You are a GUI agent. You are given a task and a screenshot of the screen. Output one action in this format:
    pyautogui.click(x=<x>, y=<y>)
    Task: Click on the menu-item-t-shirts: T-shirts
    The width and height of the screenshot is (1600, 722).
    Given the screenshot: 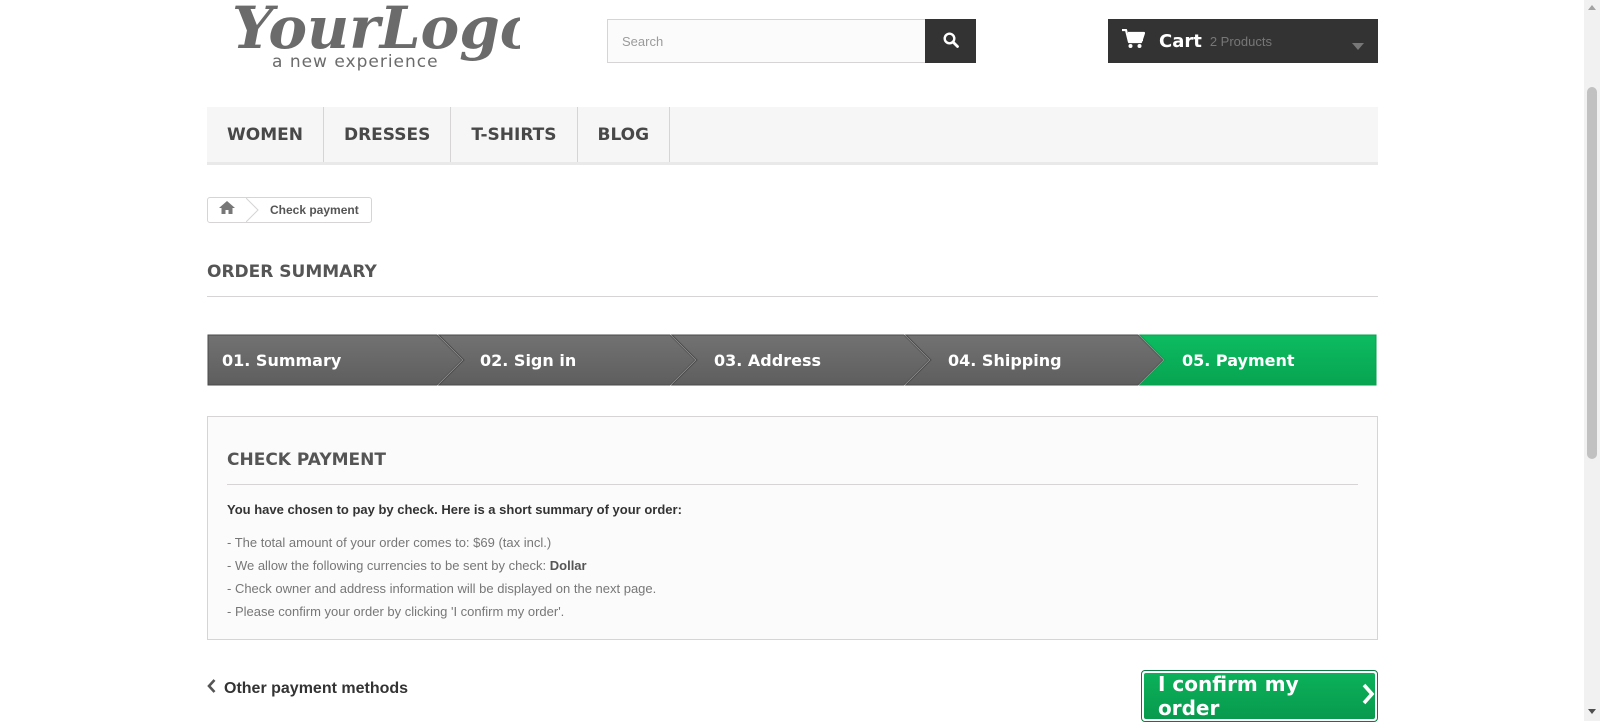 What is the action you would take?
    pyautogui.click(x=514, y=134)
    